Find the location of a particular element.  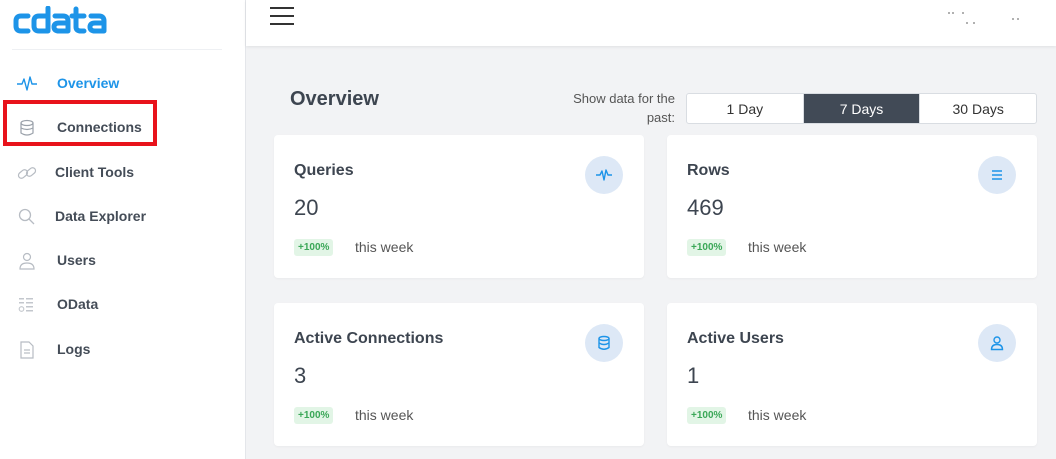

sidebar-item-label: Overview is located at coordinates (88, 83).